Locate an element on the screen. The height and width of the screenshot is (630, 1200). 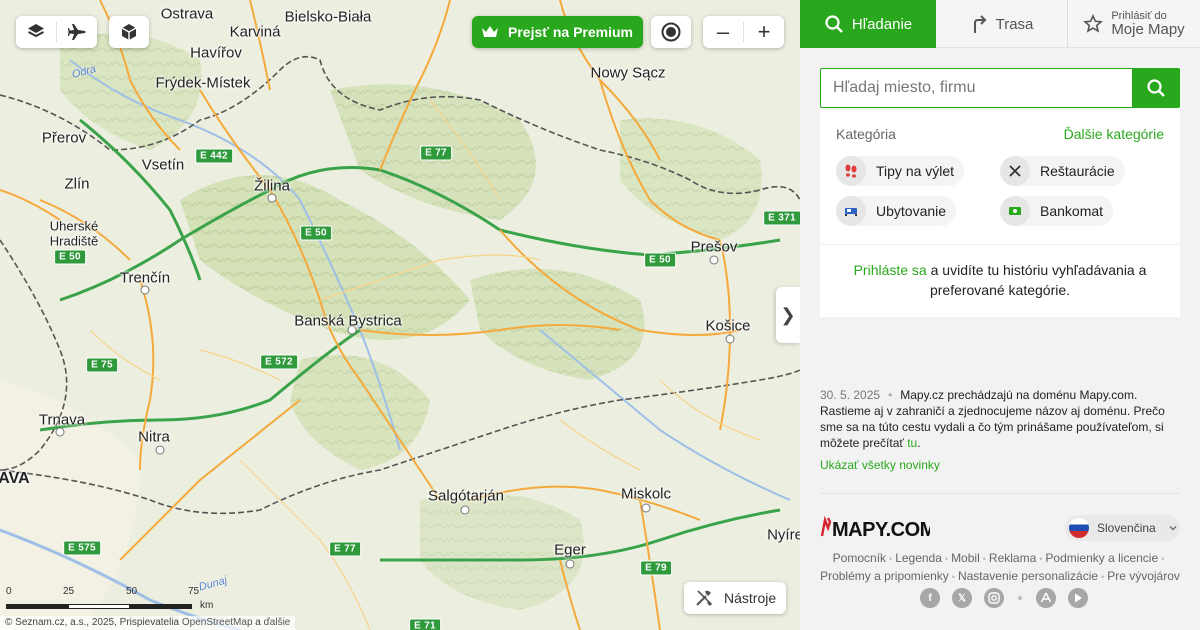
category-label: Ubytovanie is located at coordinates (911, 211).